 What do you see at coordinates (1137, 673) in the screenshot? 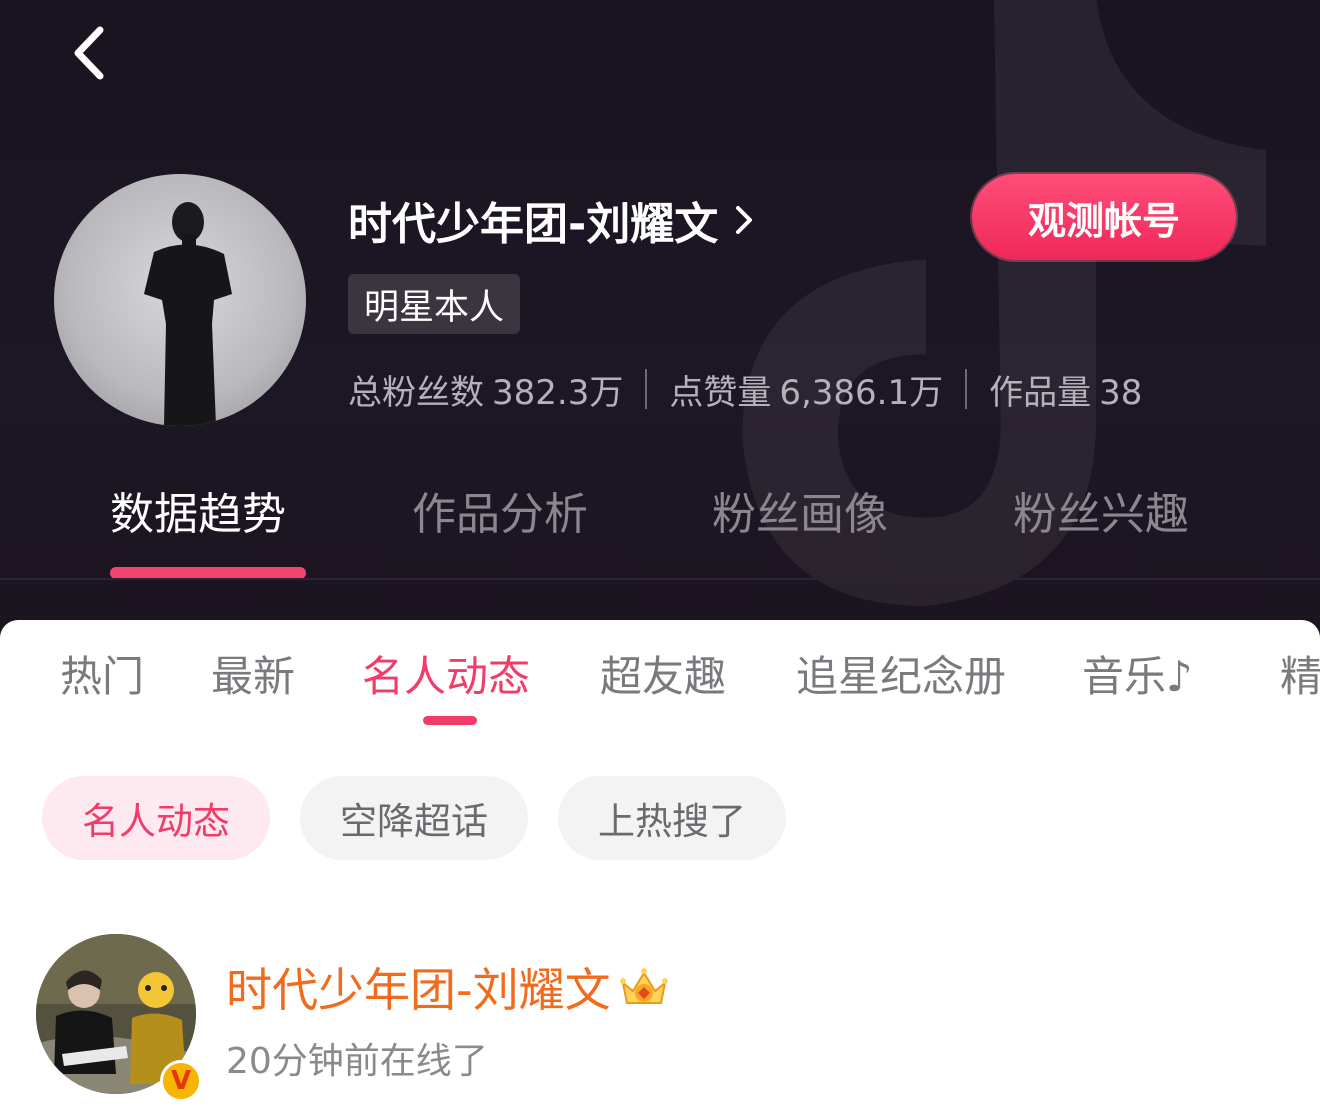
I see `subtab-music: 音乐♪` at bounding box center [1137, 673].